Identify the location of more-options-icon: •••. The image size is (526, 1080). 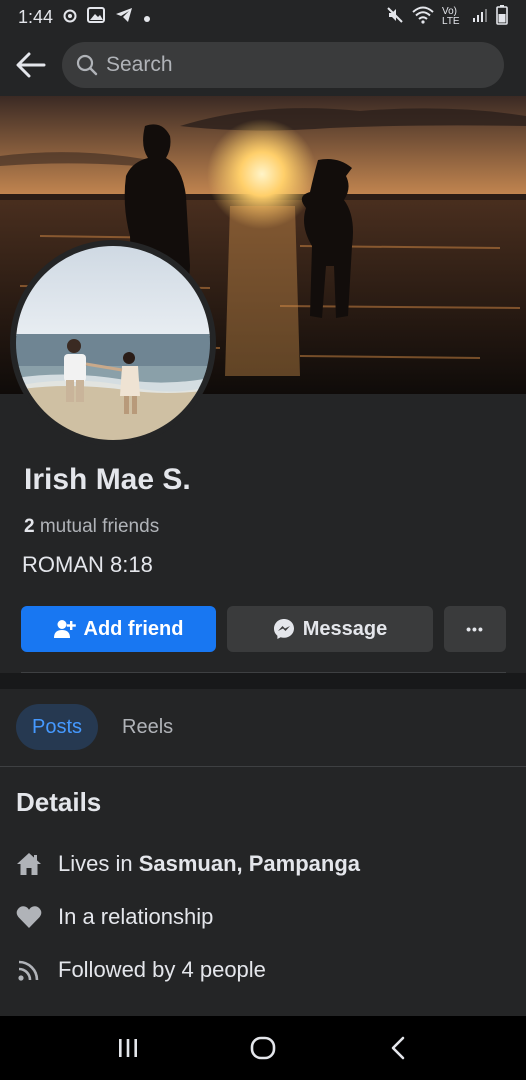
(475, 629).